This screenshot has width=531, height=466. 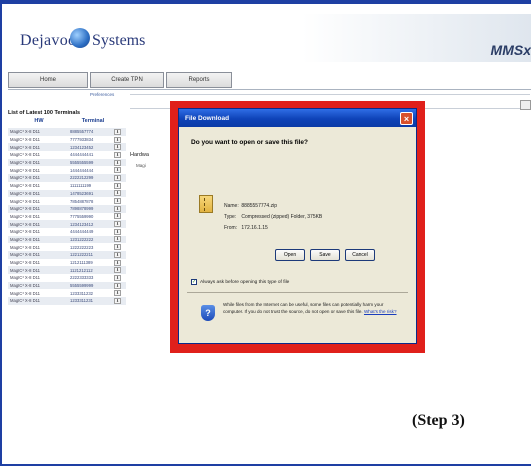 What do you see at coordinates (92, 154) in the screenshot?
I see `terminal-id: 4444444441` at bounding box center [92, 154].